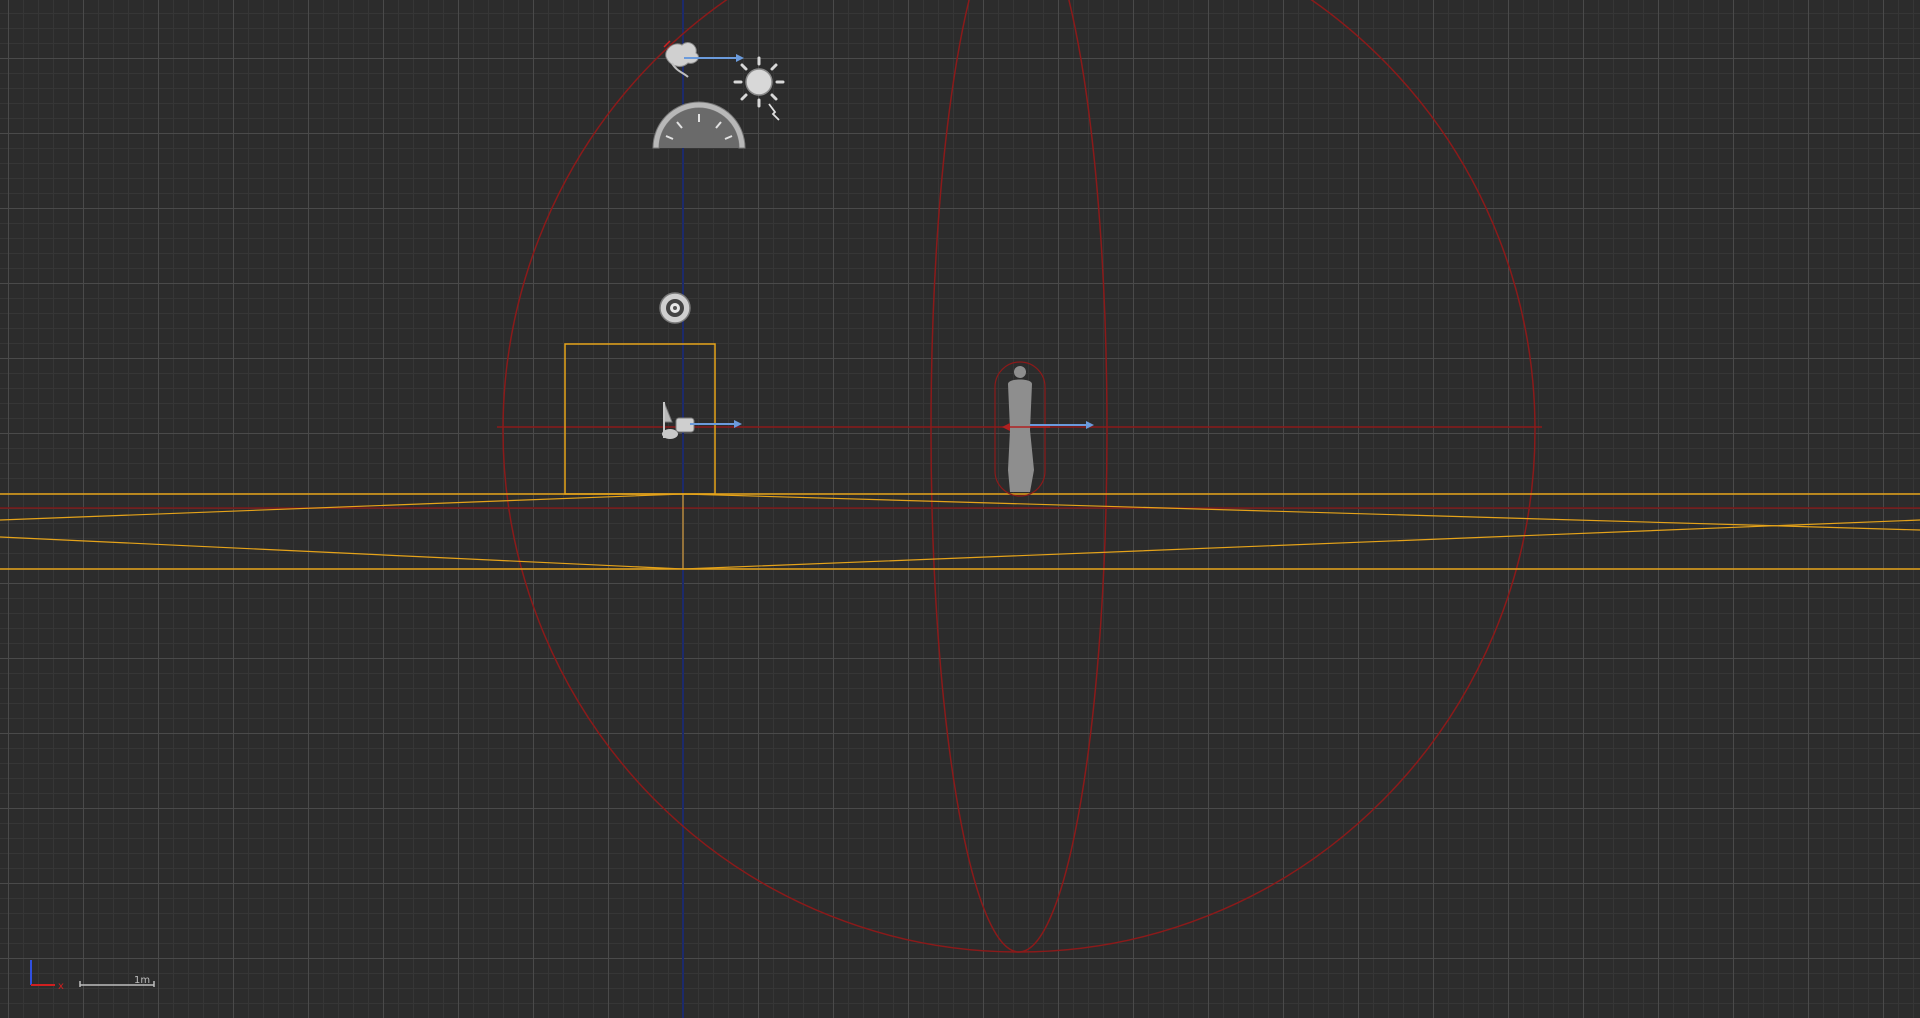 The image size is (1920, 1018). Describe the element at coordinates (117, 981) in the screenshot. I see `scale-bar: 1m` at that location.